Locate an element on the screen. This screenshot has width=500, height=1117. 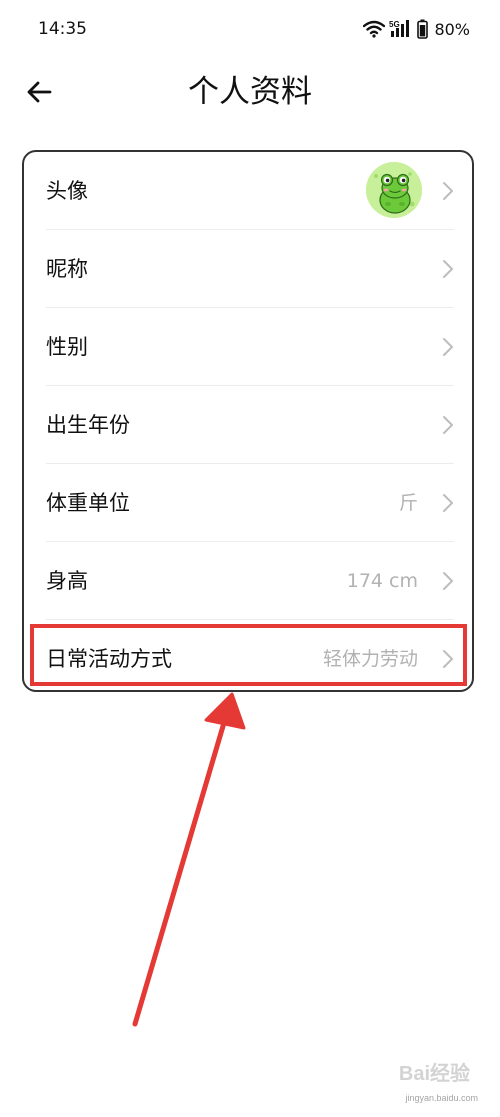
row-label: 身高 is located at coordinates (67, 581).